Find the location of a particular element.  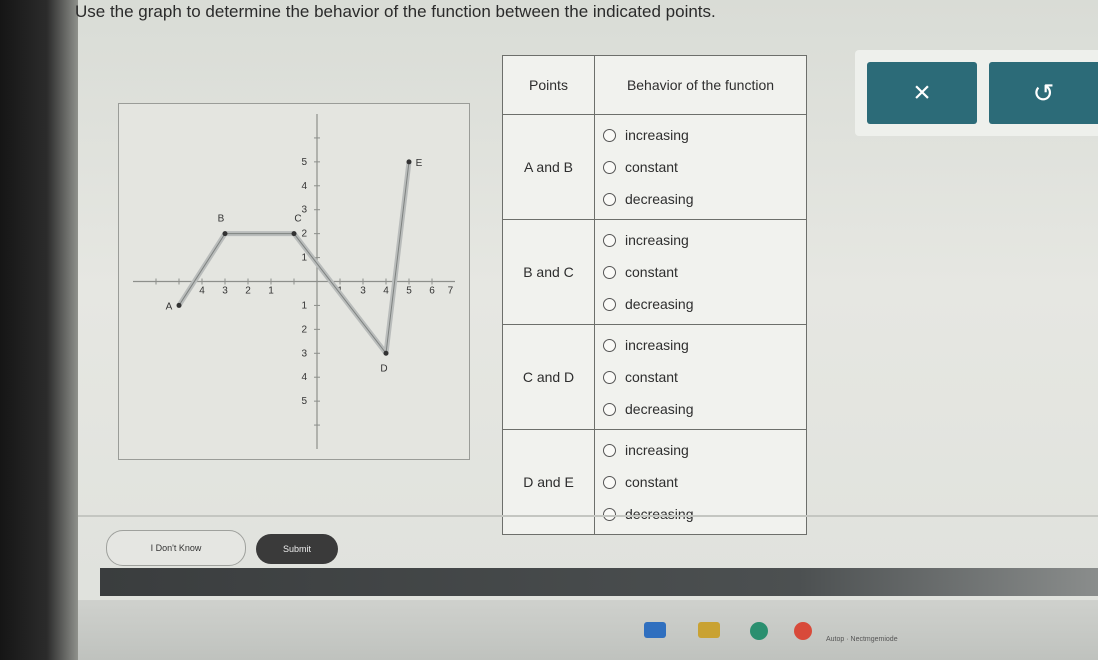

table-header-row: Points Behavior of the function is located at coordinates (654, 85).